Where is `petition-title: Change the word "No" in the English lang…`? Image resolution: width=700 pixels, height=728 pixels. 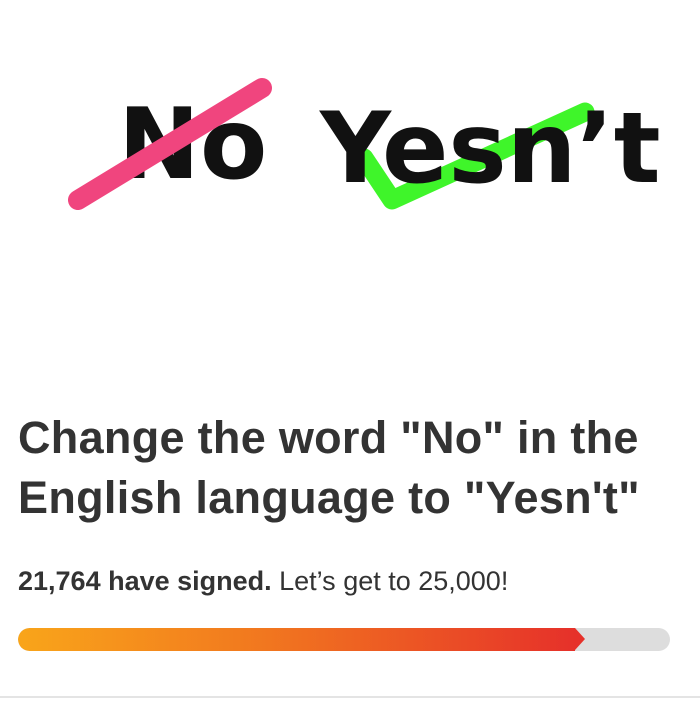
petition-title: Change the word "No" in the English lang… is located at coordinates (329, 467).